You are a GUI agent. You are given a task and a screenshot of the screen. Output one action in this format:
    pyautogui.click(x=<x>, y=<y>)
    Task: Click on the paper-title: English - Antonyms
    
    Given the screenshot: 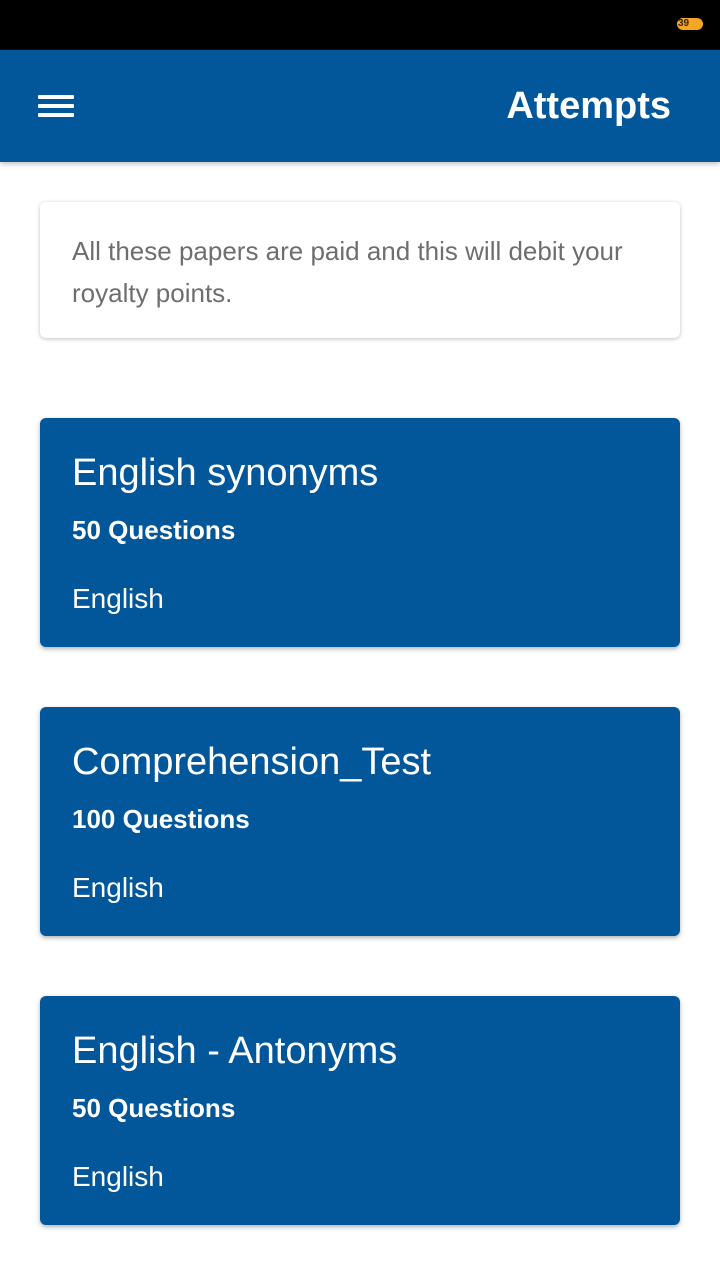 What is the action you would take?
    pyautogui.click(x=235, y=1051)
    